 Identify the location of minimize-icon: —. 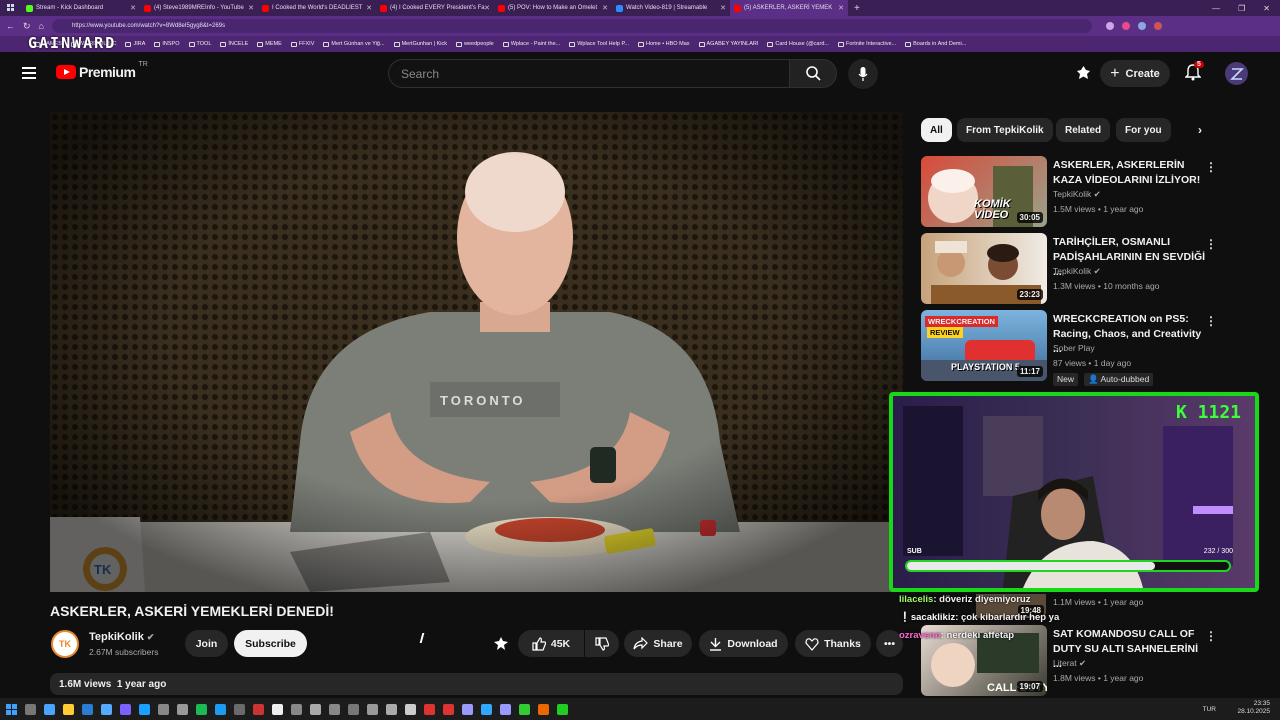
(1216, 8).